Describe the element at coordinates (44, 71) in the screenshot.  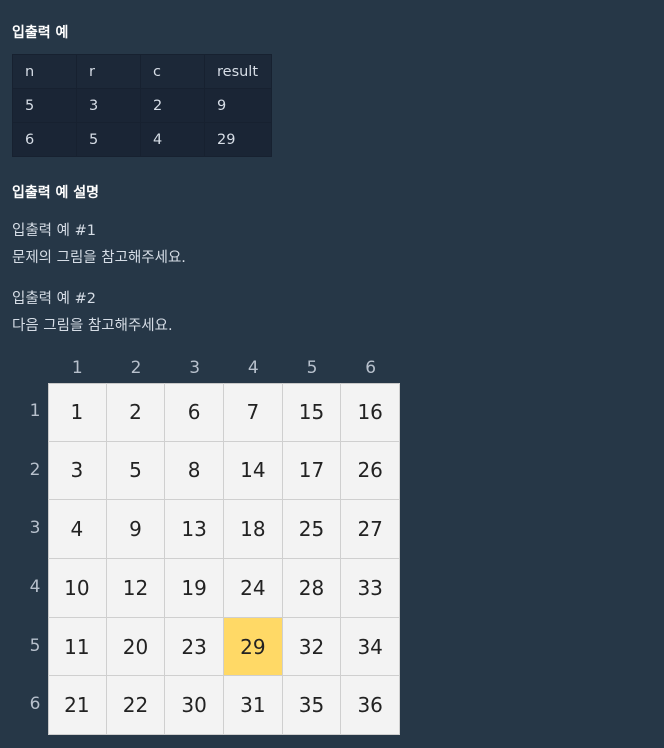
I see `table-header-n: n` at that location.